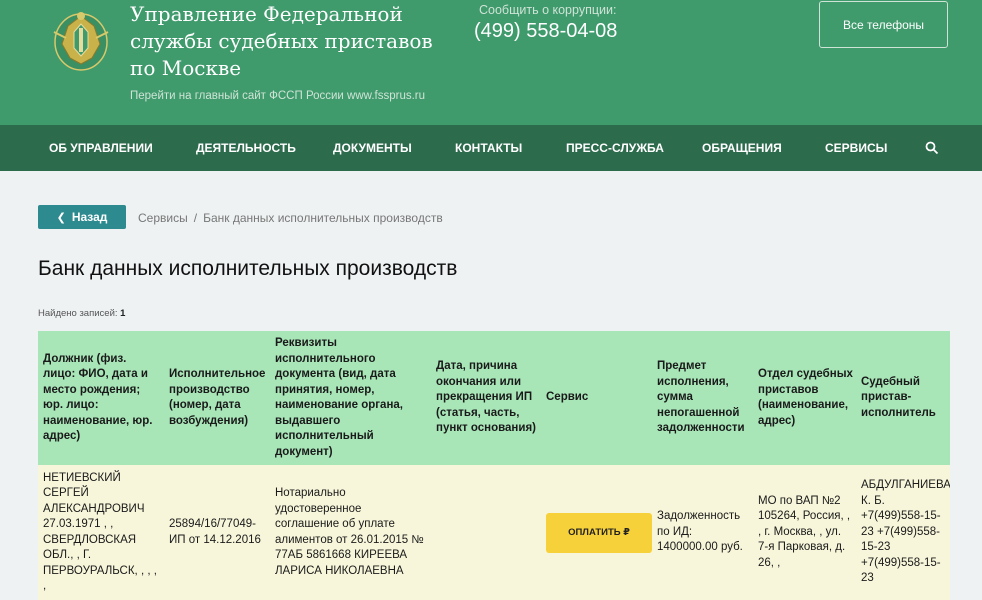 This screenshot has width=982, height=600. Describe the element at coordinates (615, 148) in the screenshot. I see `nav-item-press: ПРЕСС-СЛУЖБА` at that location.